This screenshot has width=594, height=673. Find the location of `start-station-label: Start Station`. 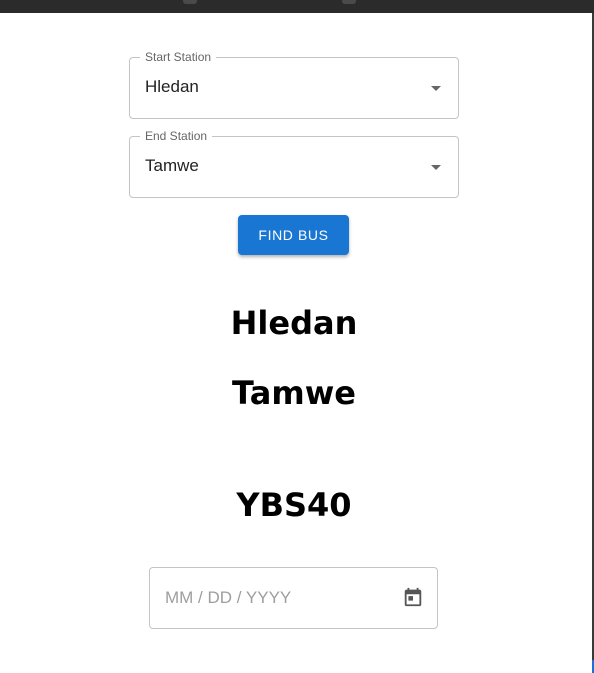

start-station-label: Start Station is located at coordinates (178, 57).